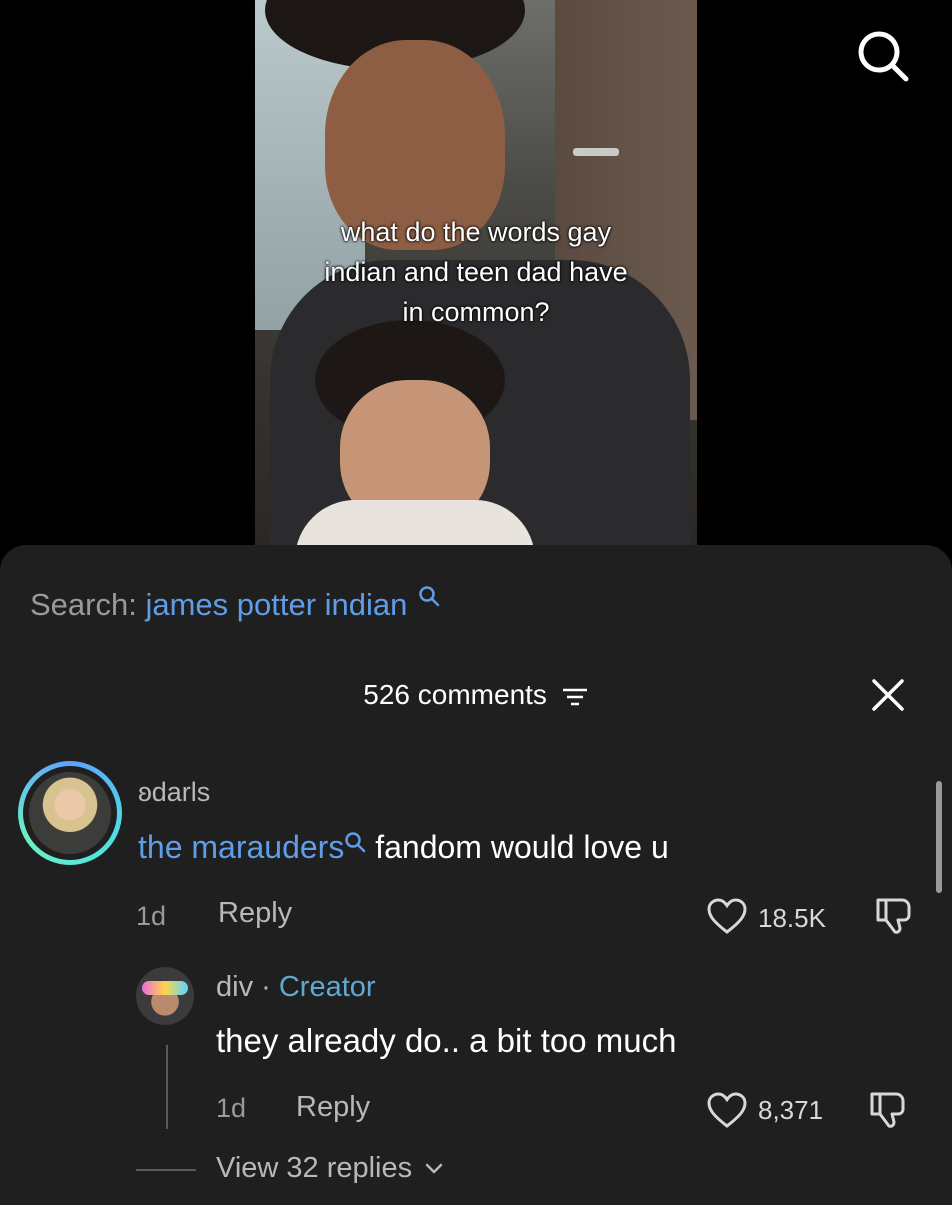 The image size is (952, 1205). I want to click on scrollbar, so click(939, 837).